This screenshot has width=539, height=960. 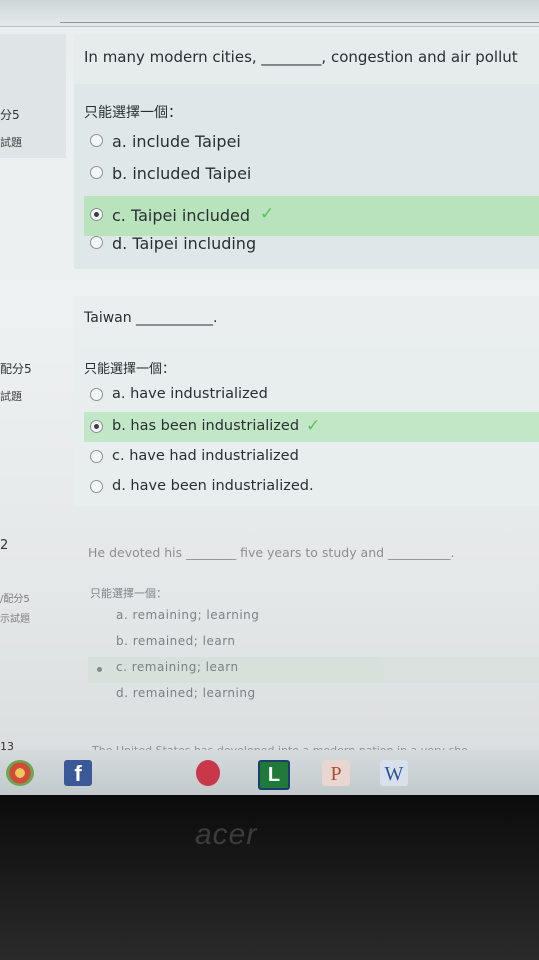 What do you see at coordinates (311, 458) in the screenshot?
I see `answer-option-c: c. have had industrialized` at bounding box center [311, 458].